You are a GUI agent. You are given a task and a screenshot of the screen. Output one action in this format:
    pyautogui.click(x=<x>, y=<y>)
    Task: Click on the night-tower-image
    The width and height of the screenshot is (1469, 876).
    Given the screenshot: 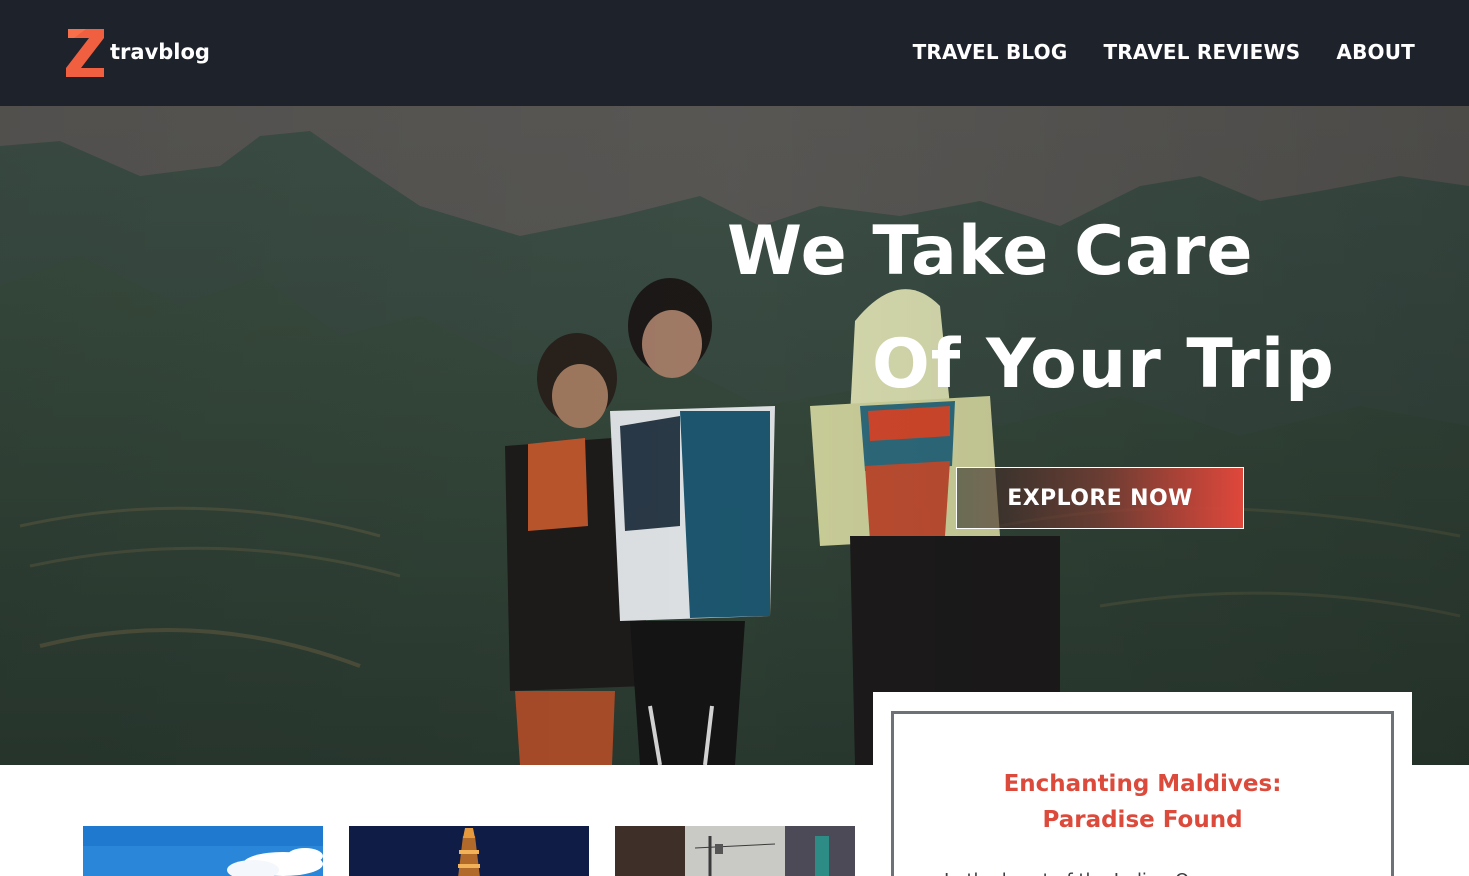 What is the action you would take?
    pyautogui.click(x=469, y=851)
    